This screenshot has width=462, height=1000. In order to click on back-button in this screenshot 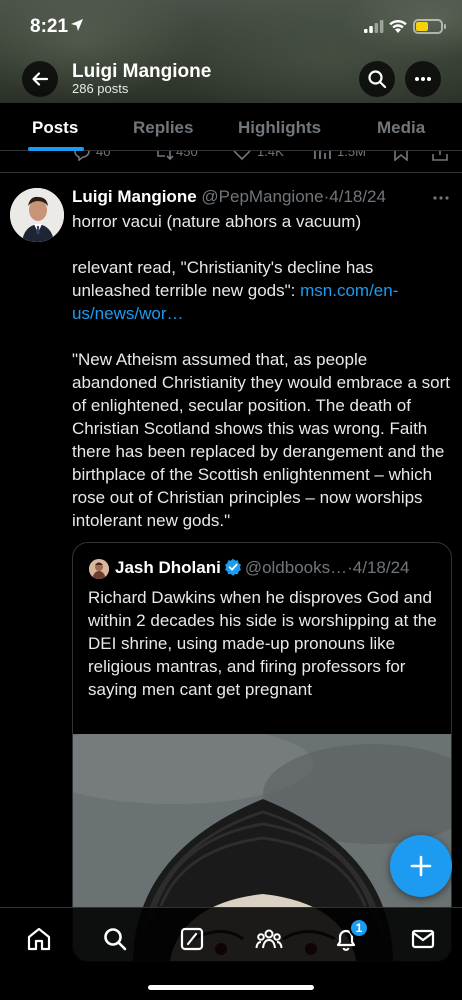, I will do `click(40, 79)`.